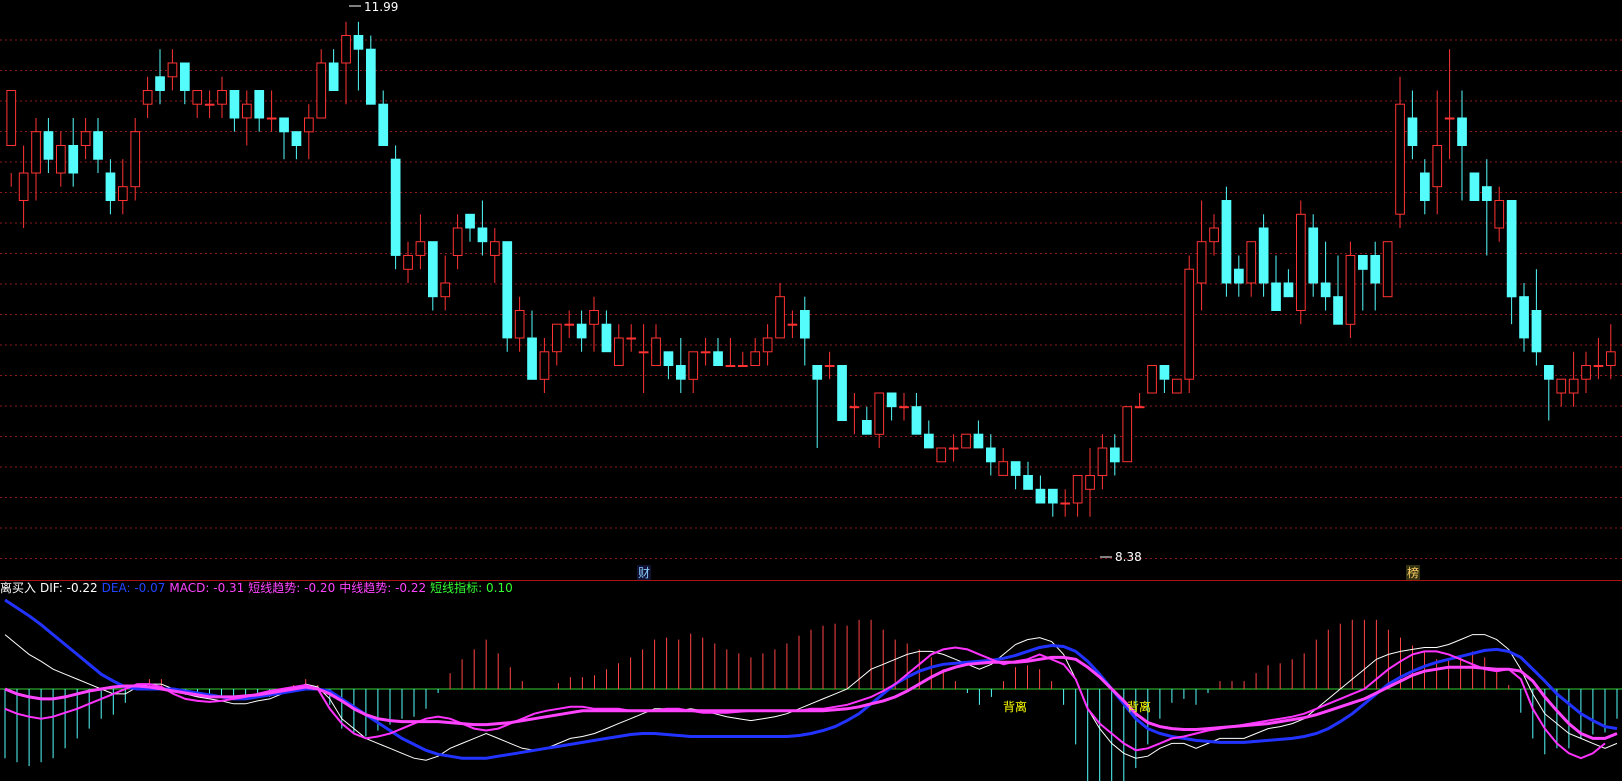  Describe the element at coordinates (1139, 706) in the screenshot. I see `divergence-label-2: 背离` at that location.